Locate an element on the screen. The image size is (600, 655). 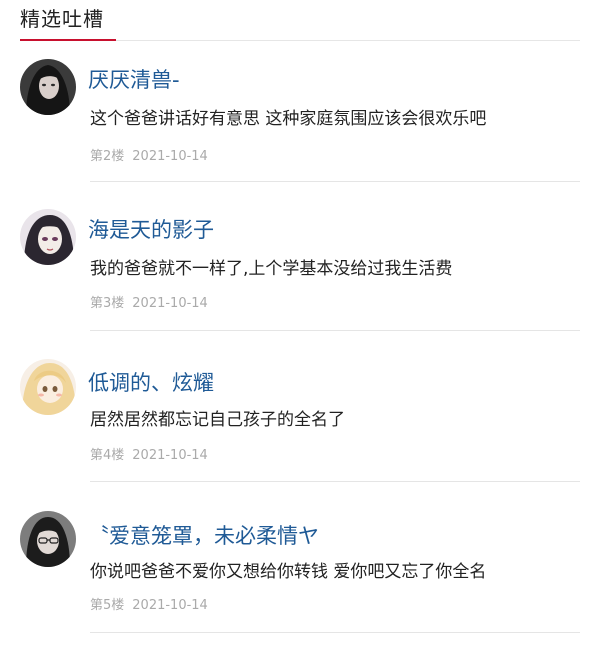
section-title-underline is located at coordinates (68, 40).